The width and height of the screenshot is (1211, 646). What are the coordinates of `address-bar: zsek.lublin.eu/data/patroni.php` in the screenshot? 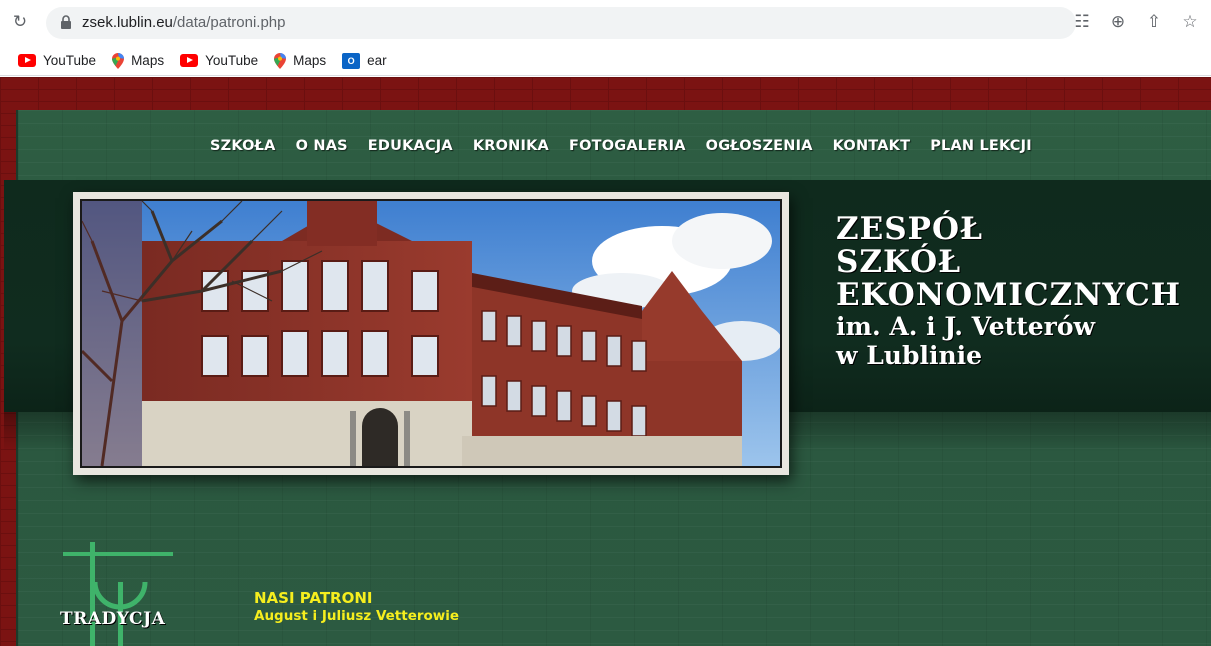 It's located at (561, 23).